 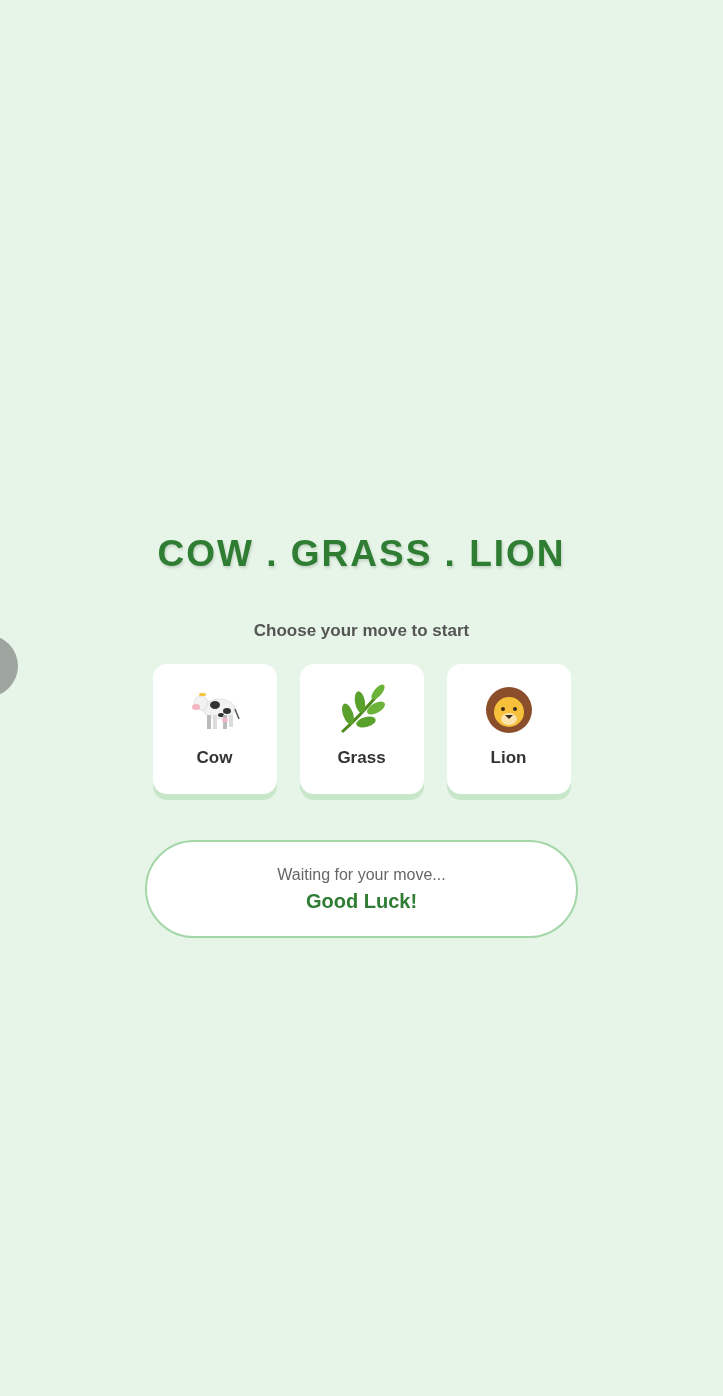 I want to click on result-text: Good Luck!, so click(x=361, y=901).